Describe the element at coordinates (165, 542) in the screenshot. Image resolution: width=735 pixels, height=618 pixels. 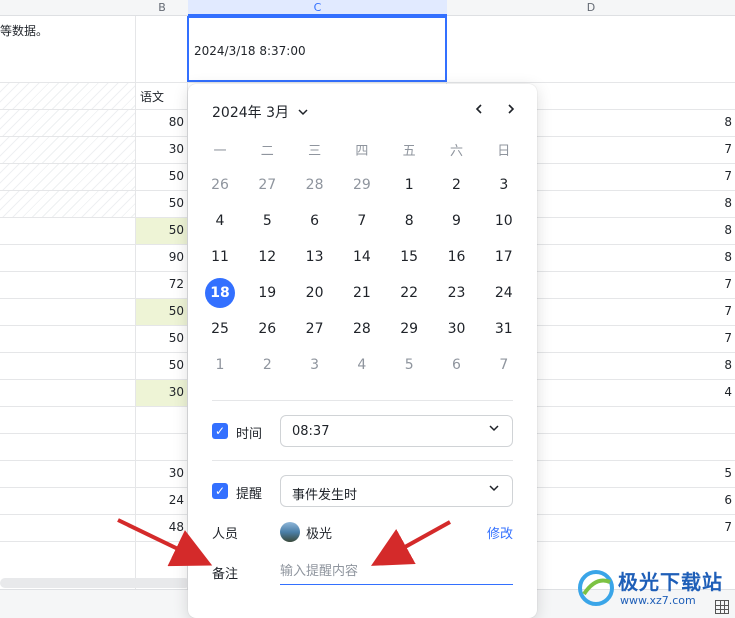
I see `arrow-to-note-label` at that location.